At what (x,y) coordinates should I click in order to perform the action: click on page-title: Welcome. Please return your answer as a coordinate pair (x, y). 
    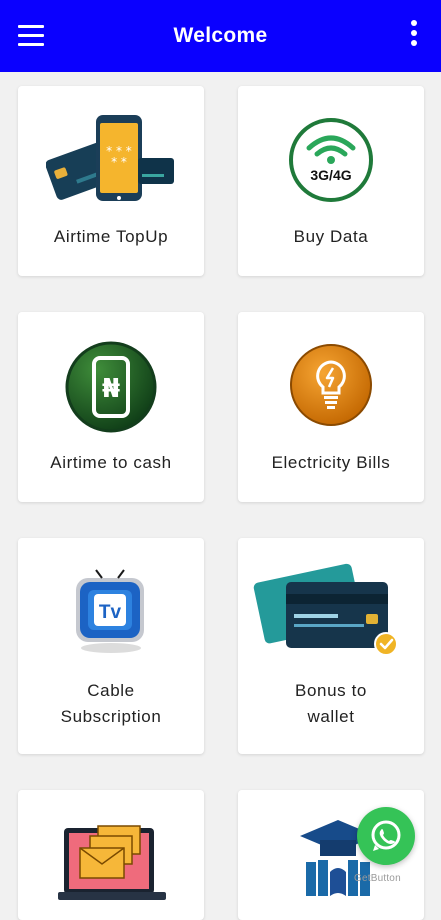
    Looking at the image, I should click on (220, 35).